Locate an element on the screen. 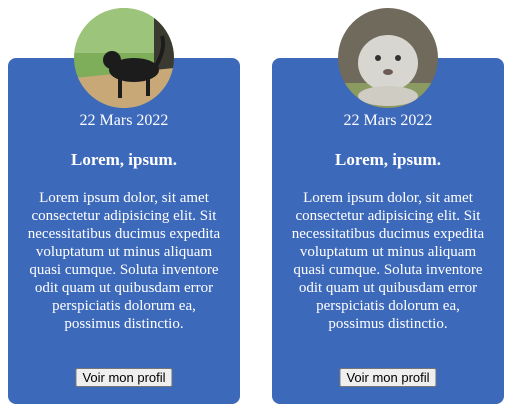 The height and width of the screenshot is (409, 526). cat-avatar is located at coordinates (124, 58).